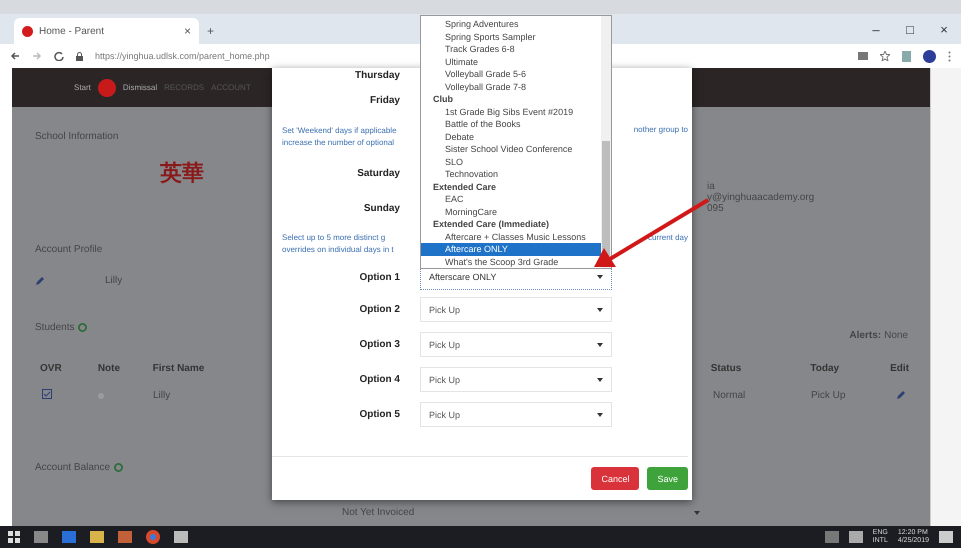 The height and width of the screenshot is (548, 961). Describe the element at coordinates (379, 309) in the screenshot. I see `option-label: Option 2` at that location.